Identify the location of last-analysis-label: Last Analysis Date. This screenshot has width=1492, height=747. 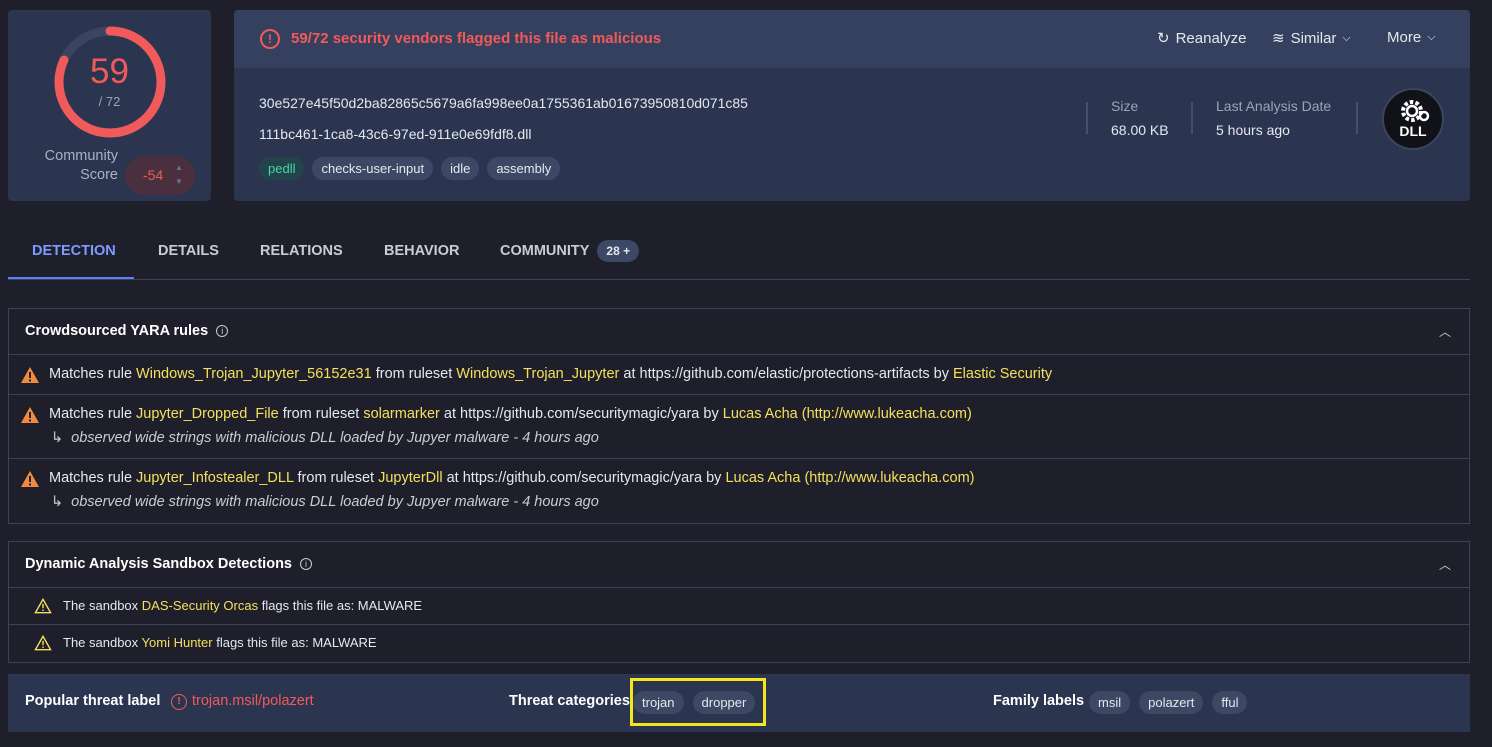
(1274, 106).